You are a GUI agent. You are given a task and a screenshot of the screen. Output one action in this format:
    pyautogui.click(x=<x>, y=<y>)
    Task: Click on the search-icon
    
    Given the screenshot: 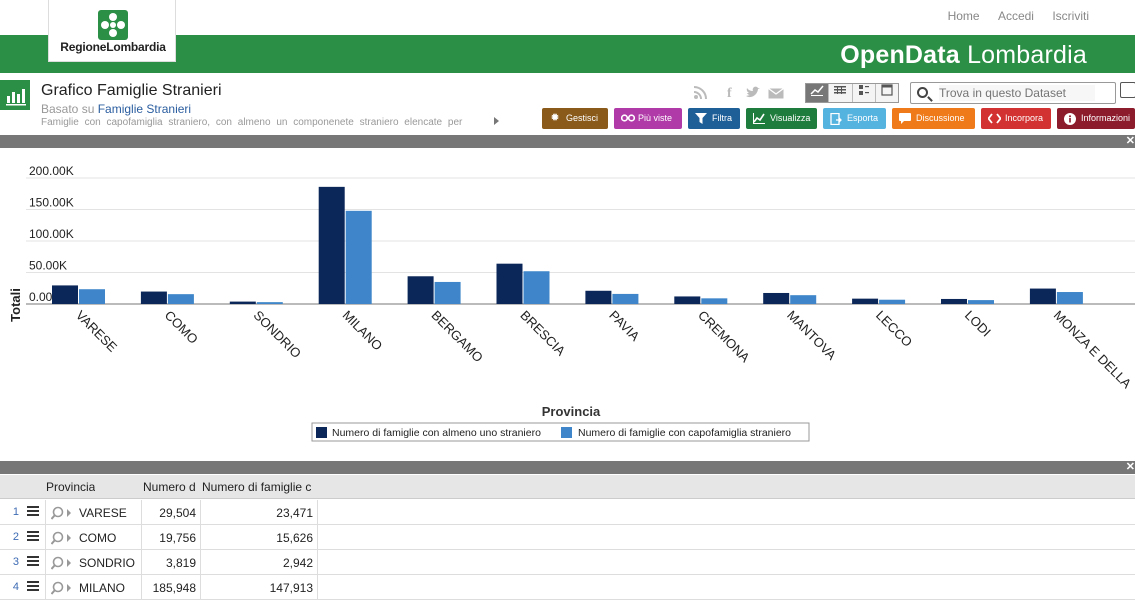 What is the action you would take?
    pyautogui.click(x=922, y=92)
    